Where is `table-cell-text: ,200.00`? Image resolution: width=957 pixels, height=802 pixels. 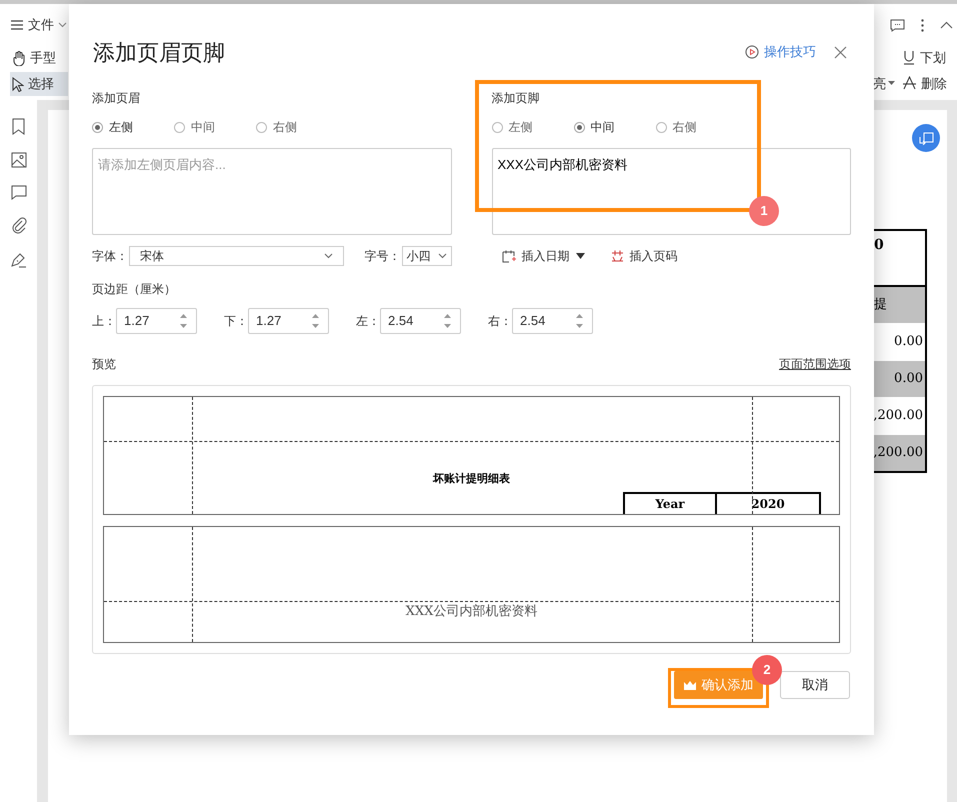
table-cell-text: ,200.00 is located at coordinates (899, 416).